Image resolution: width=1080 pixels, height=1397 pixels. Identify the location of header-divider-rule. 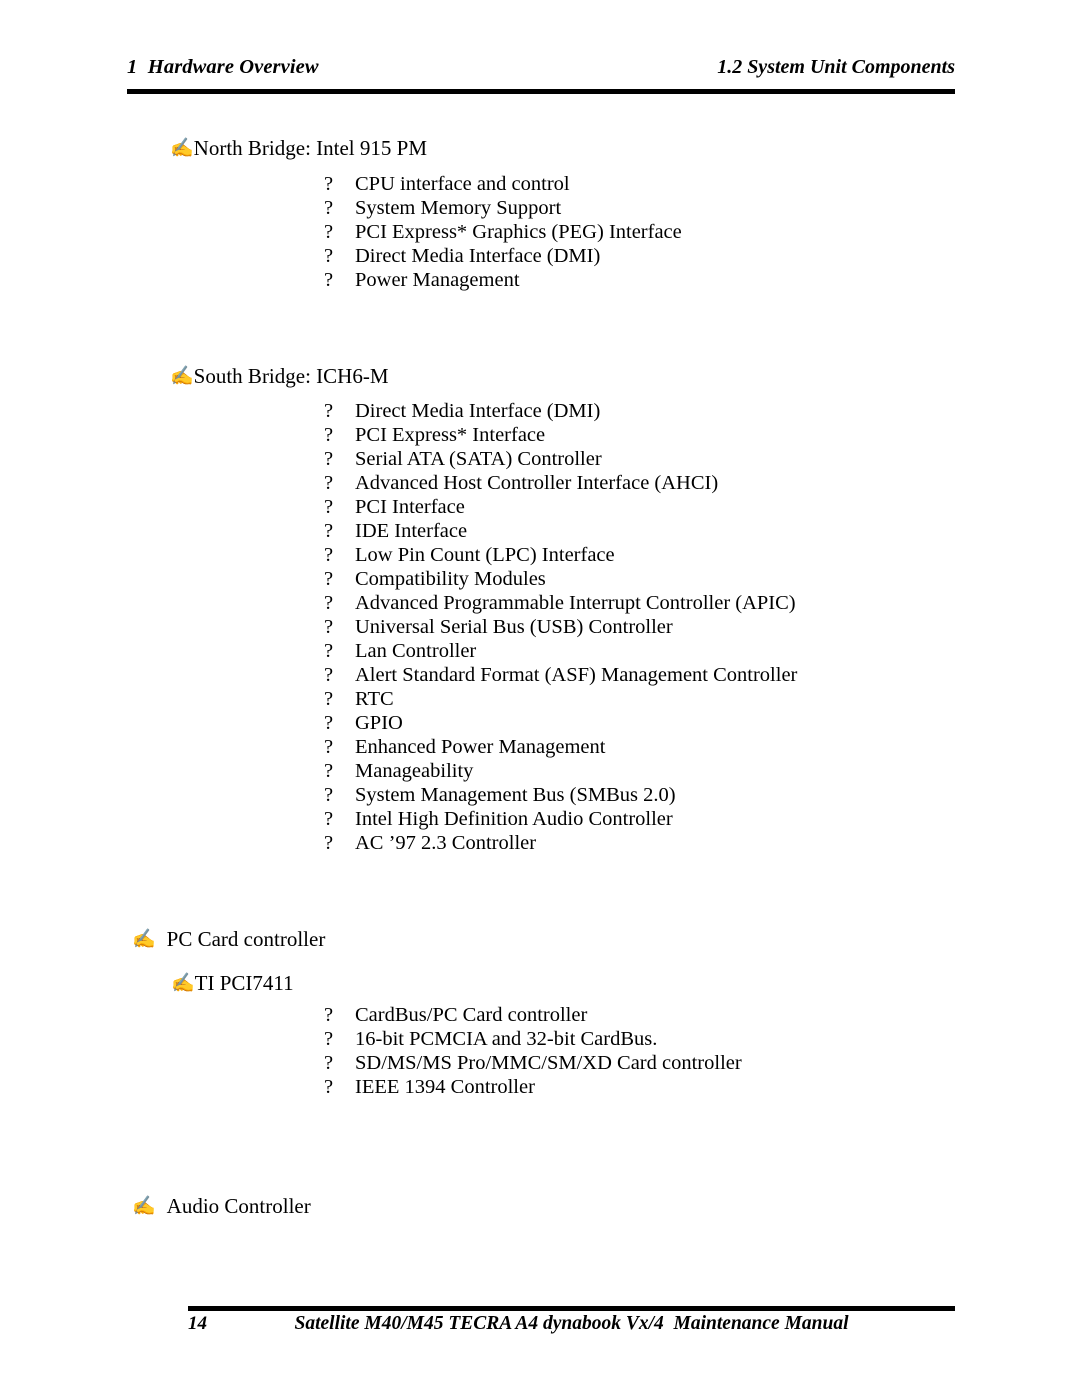
(541, 91).